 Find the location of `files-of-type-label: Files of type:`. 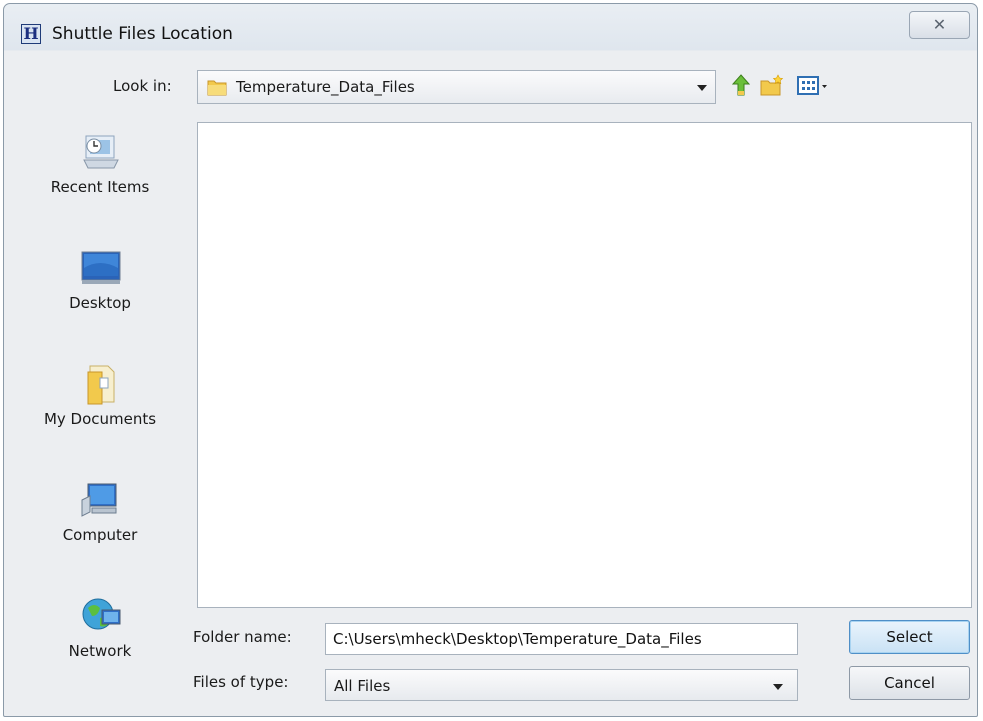

files-of-type-label: Files of type: is located at coordinates (241, 682).